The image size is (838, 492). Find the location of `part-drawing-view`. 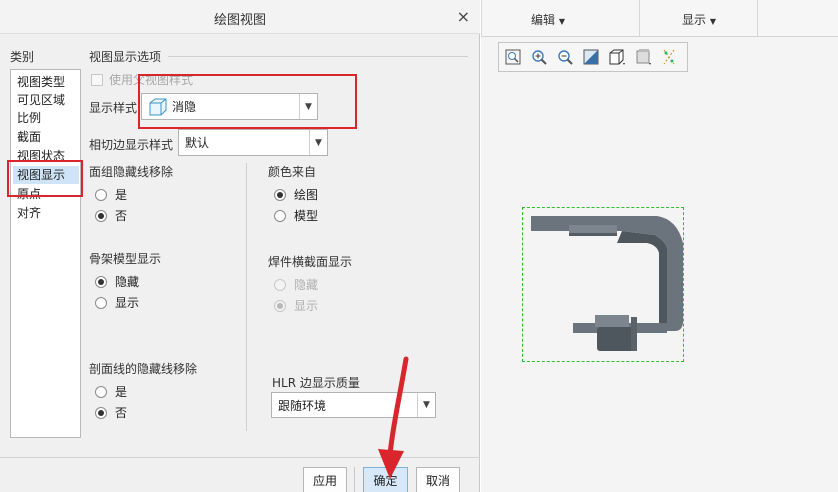

part-drawing-view is located at coordinates (607, 283).